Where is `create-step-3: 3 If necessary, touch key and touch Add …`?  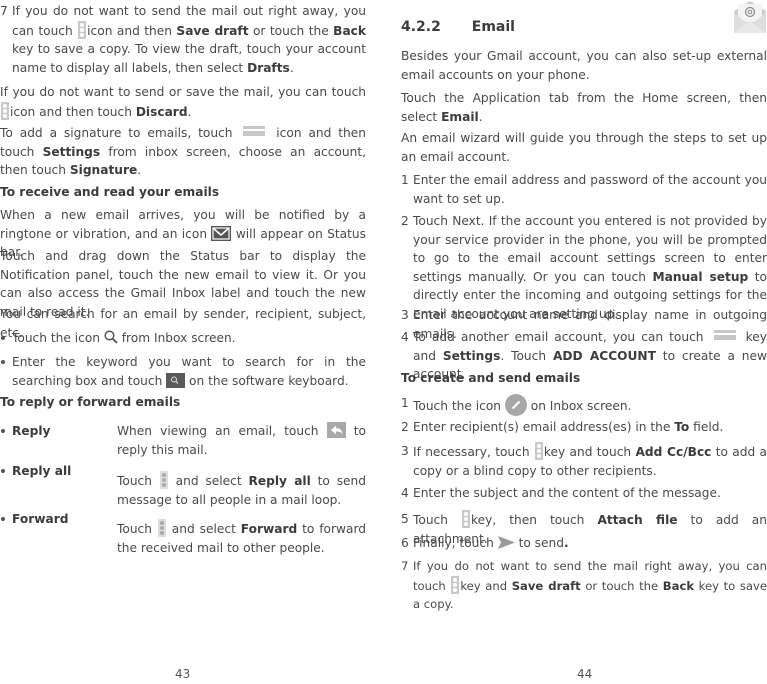
create-step-3: 3 If necessary, touch key and touch Add … is located at coordinates (584, 460).